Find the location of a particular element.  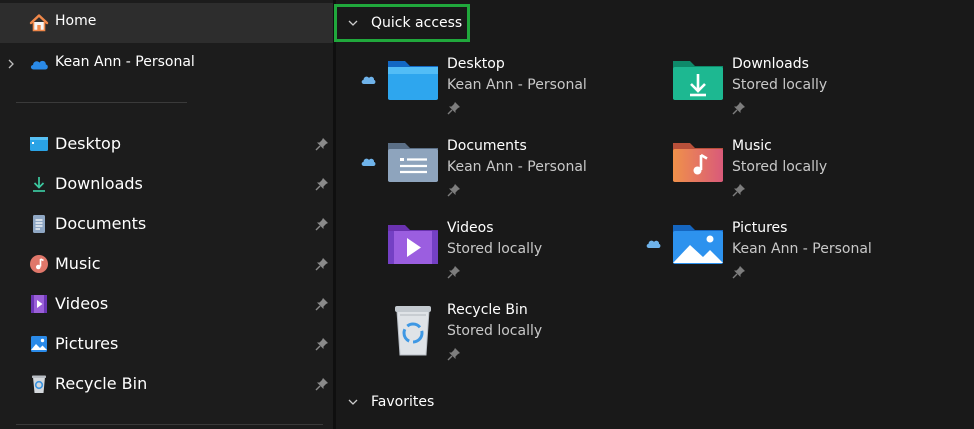

documents-icon is located at coordinates (39, 224).